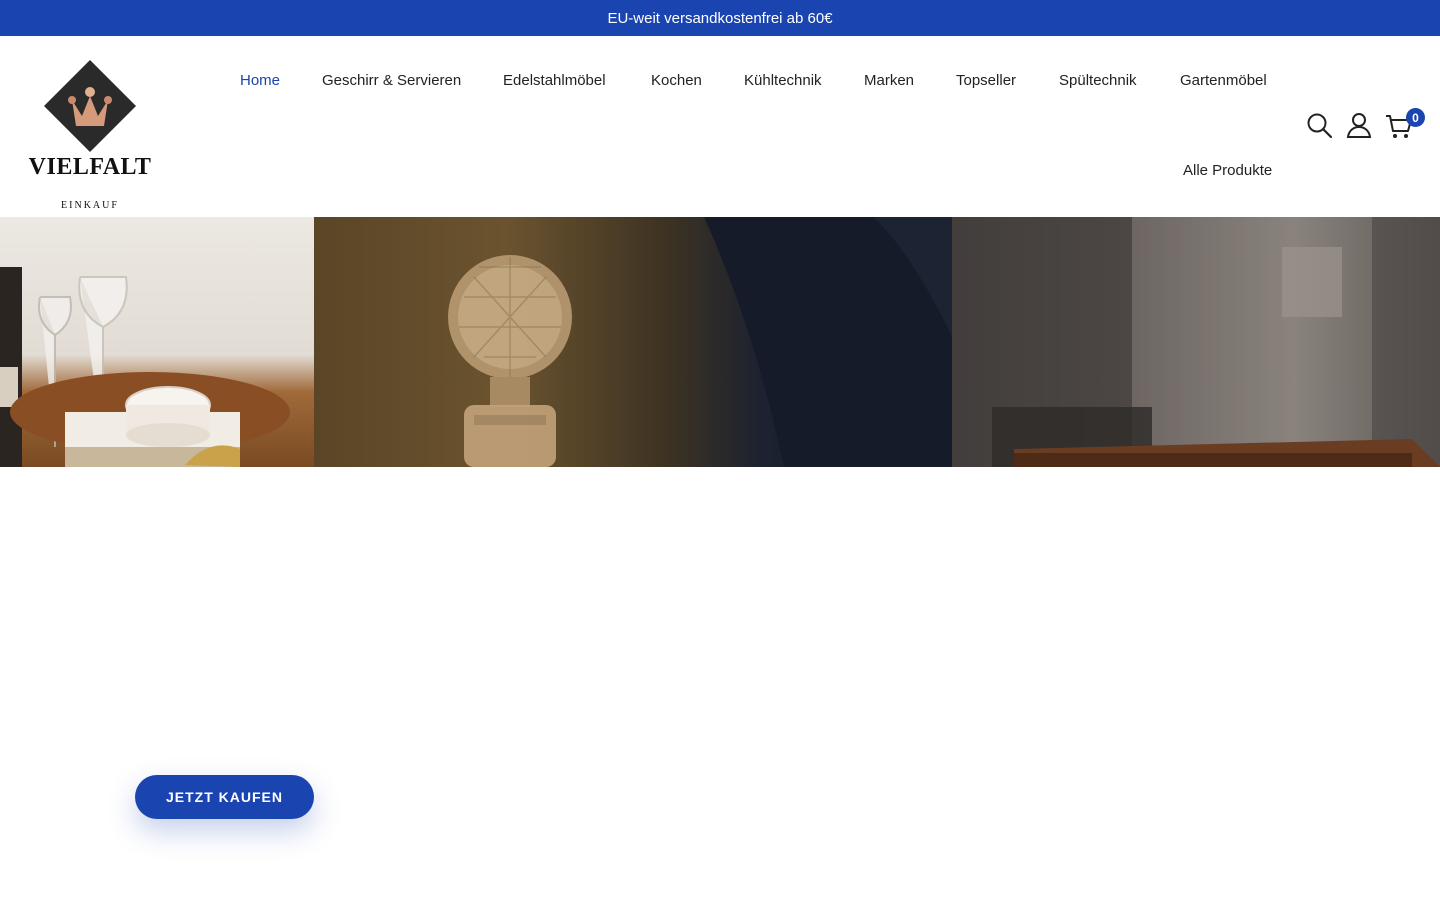 The image size is (1440, 900). Describe the element at coordinates (1359, 125) in the screenshot. I see `user-icon` at that location.